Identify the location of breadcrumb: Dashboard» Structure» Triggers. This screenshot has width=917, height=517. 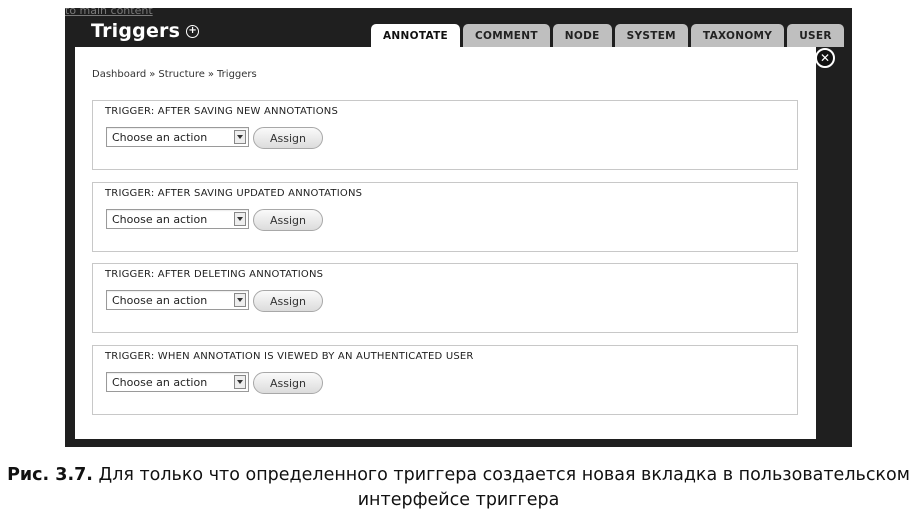
(174, 74).